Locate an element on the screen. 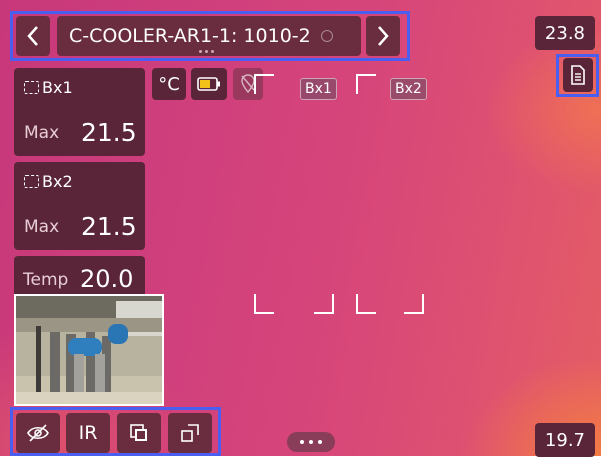 The width and height of the screenshot is (601, 457). spot-temperature-value: 20.0 is located at coordinates (107, 279).